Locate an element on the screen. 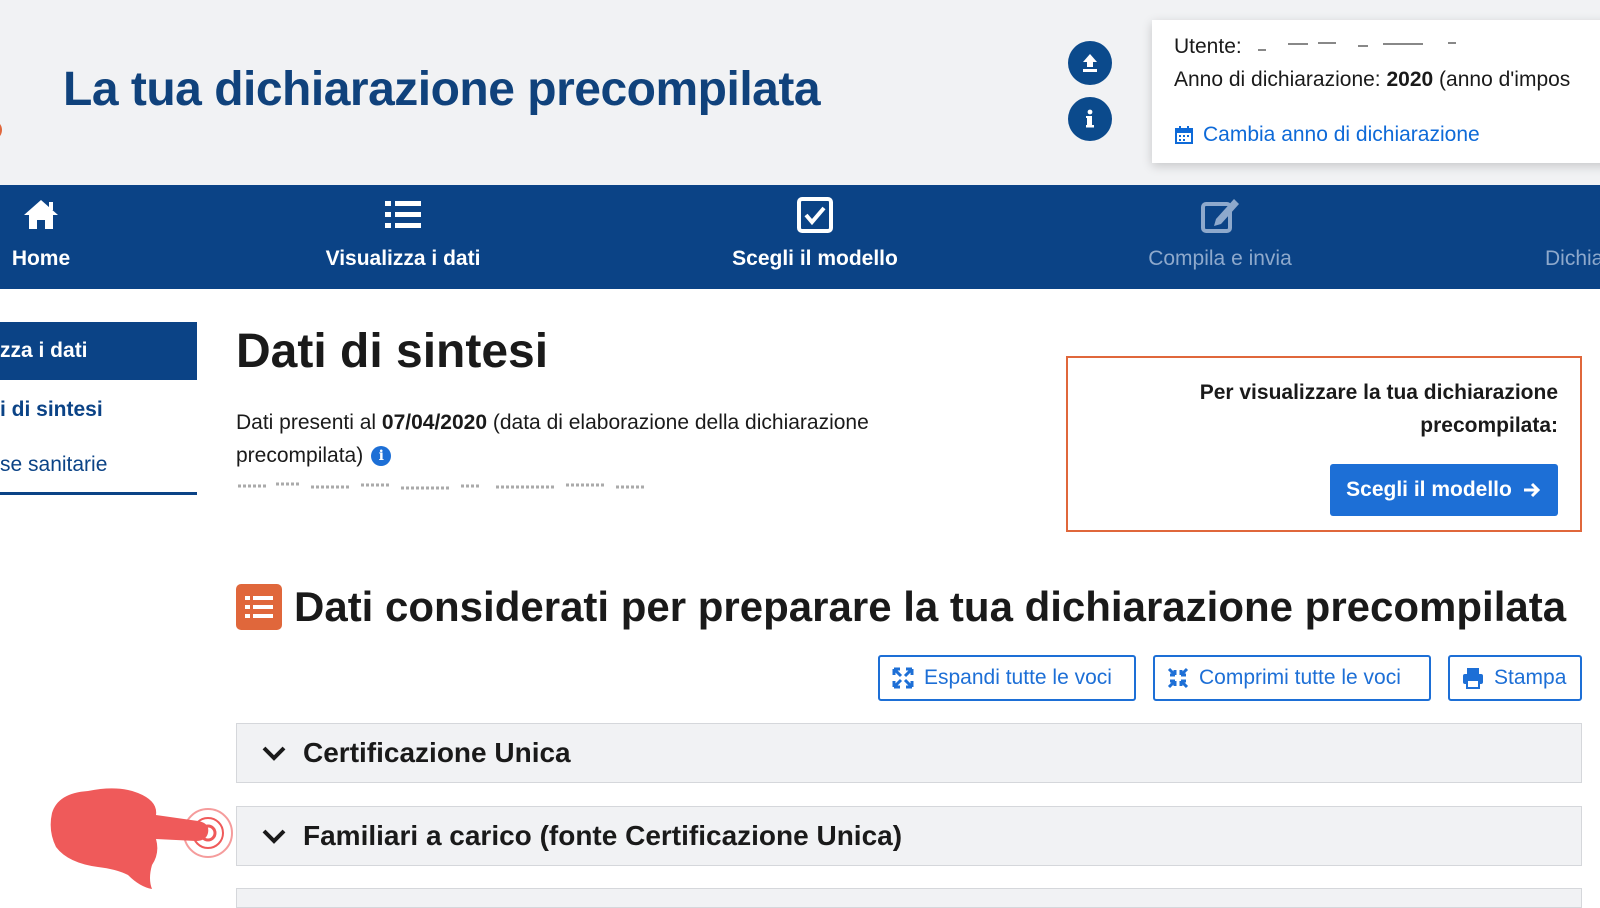 Image resolution: width=1600 pixels, height=908 pixels. checkbox-icon is located at coordinates (815, 215).